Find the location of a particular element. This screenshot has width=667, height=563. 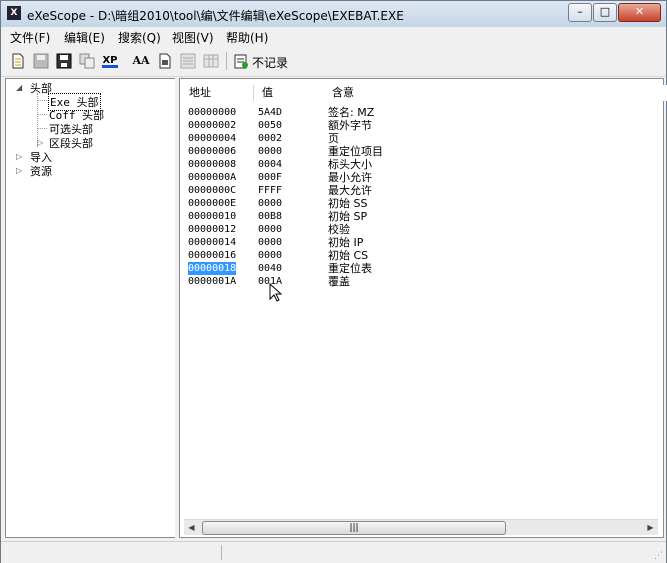

save-as-icon is located at coordinates (64, 61).